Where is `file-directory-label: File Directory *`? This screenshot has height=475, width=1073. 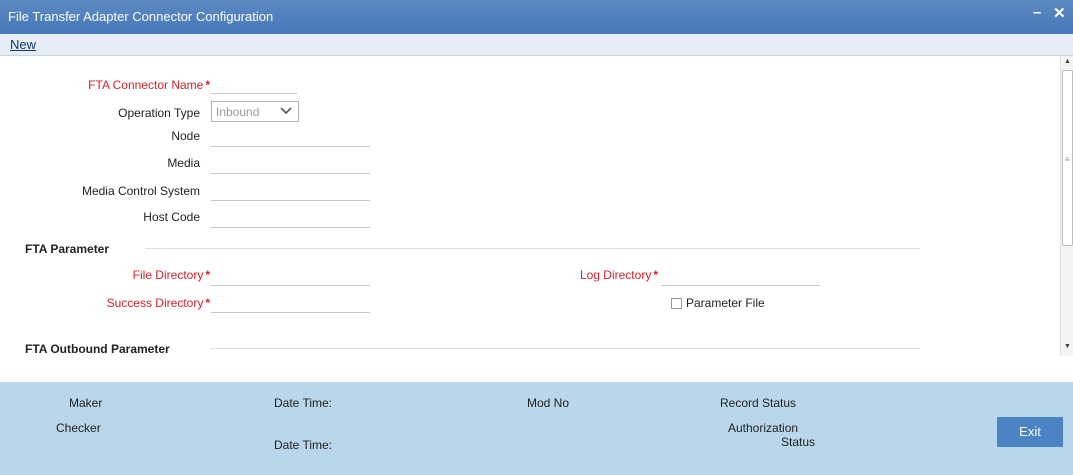
file-directory-label: File Directory * is located at coordinates (171, 275).